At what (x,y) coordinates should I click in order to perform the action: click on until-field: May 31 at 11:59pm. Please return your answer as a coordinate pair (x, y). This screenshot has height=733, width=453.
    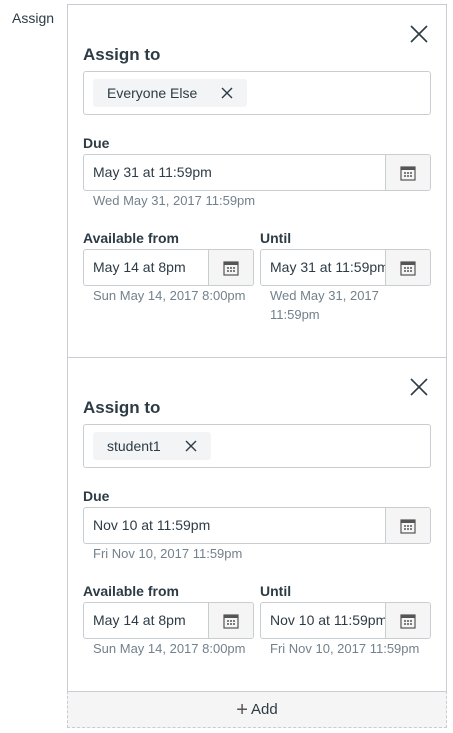
    Looking at the image, I should click on (345, 267).